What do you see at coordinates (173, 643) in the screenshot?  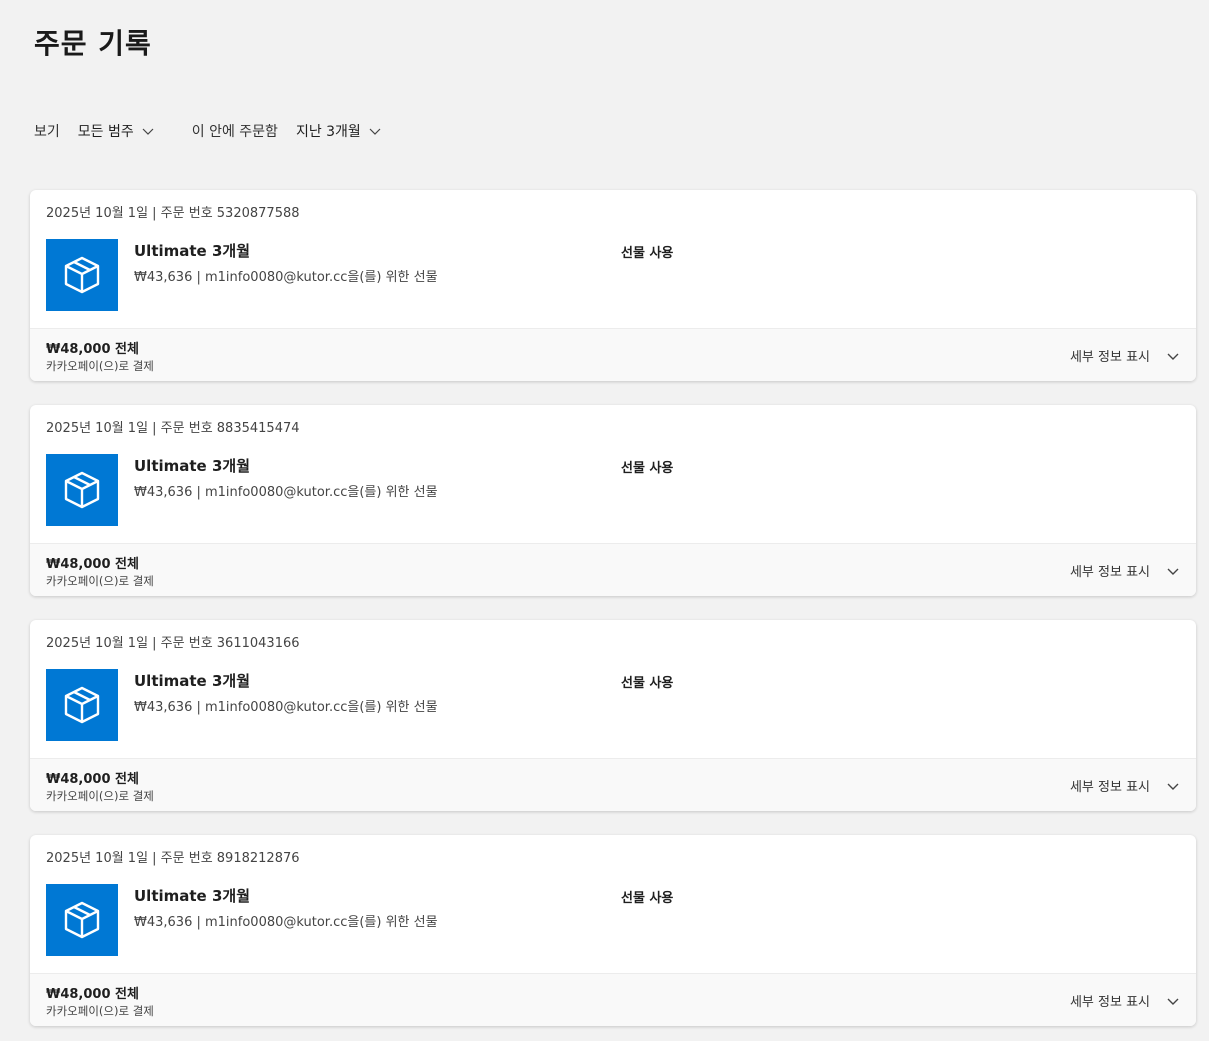 I see `order-header: 2025년 10월 1일 | 주문 번호 3611043166` at bounding box center [173, 643].